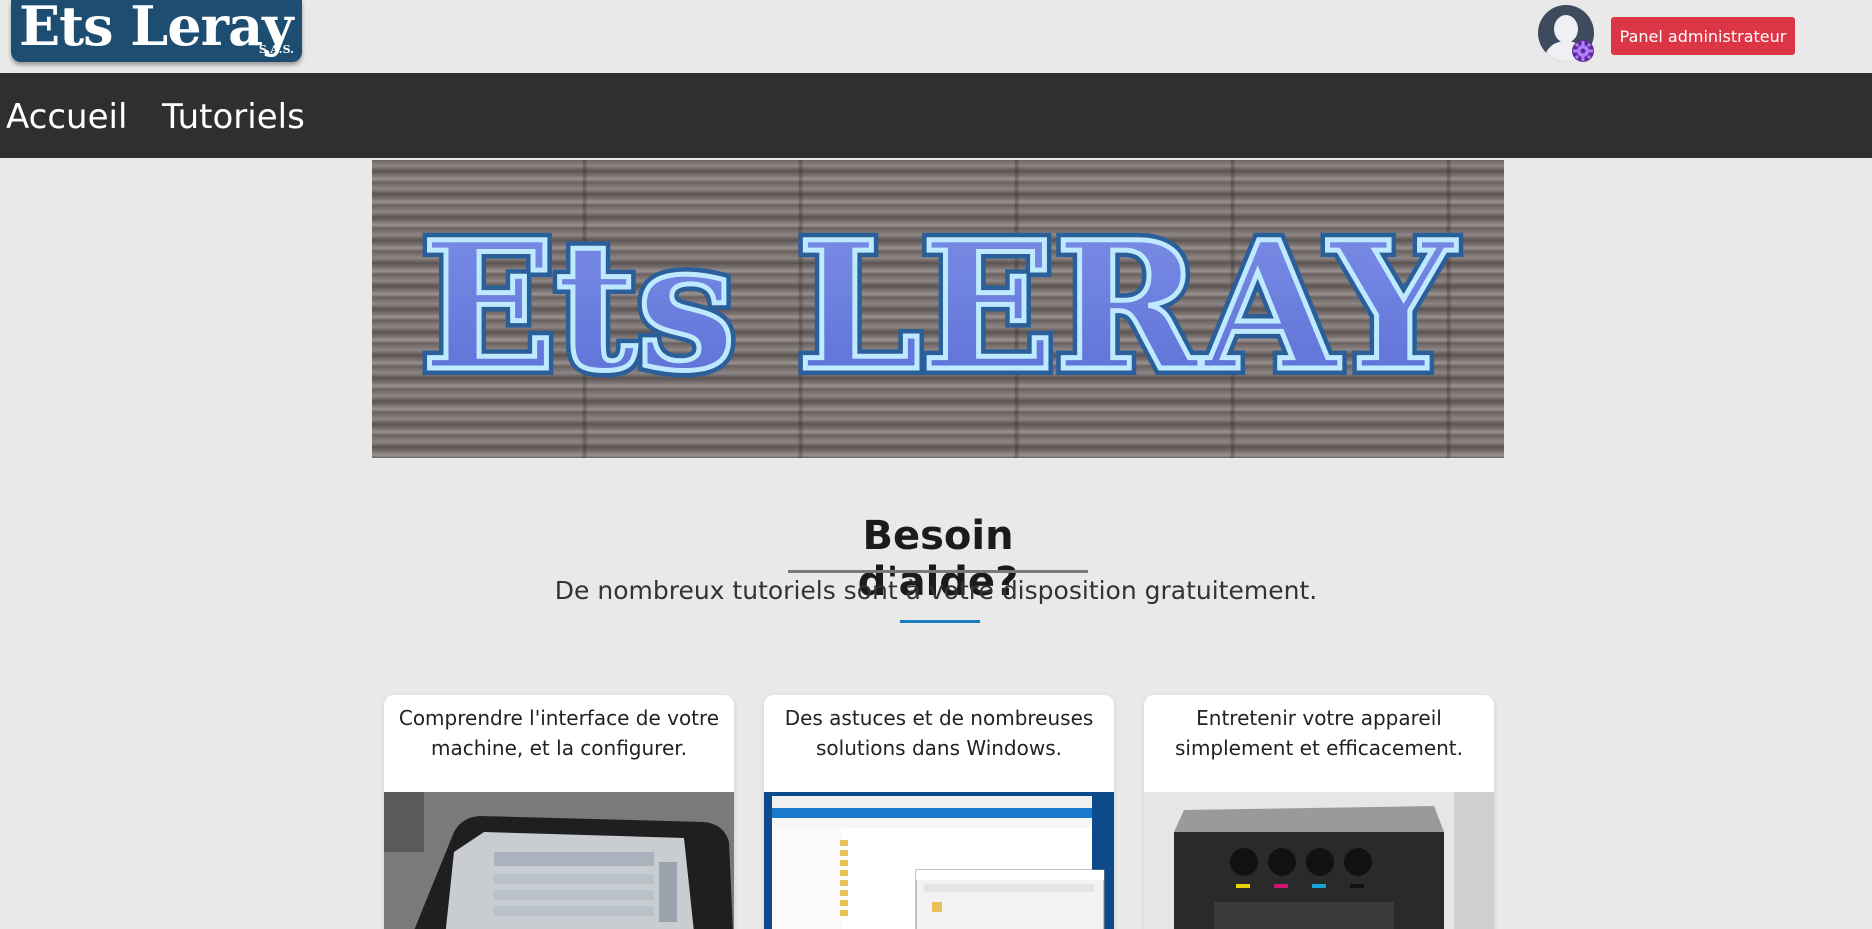 The image size is (1872, 929). Describe the element at coordinates (936, 115) in the screenshot. I see `main-navbar: Accueil Tutoriels` at that location.